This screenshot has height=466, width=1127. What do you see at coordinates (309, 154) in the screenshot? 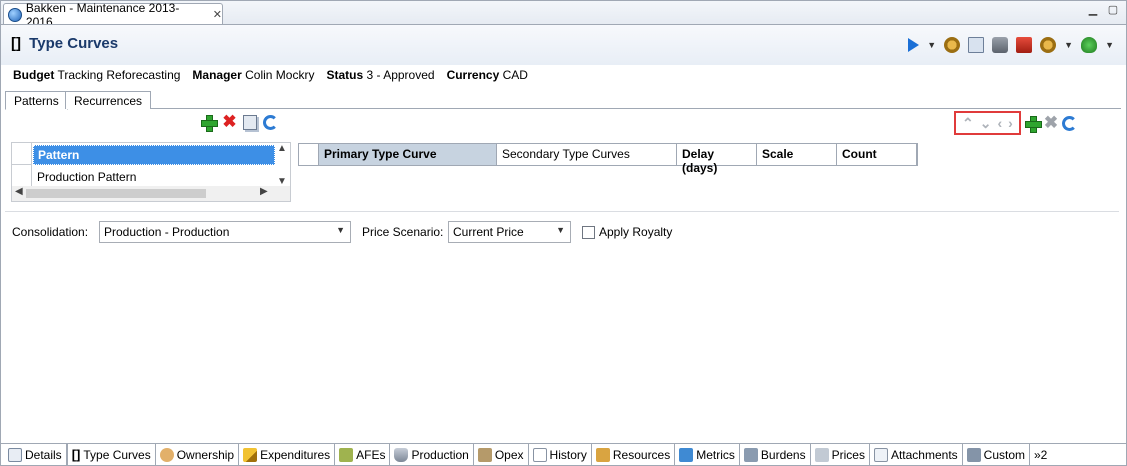
I see `row-header-cell` at bounding box center [309, 154].